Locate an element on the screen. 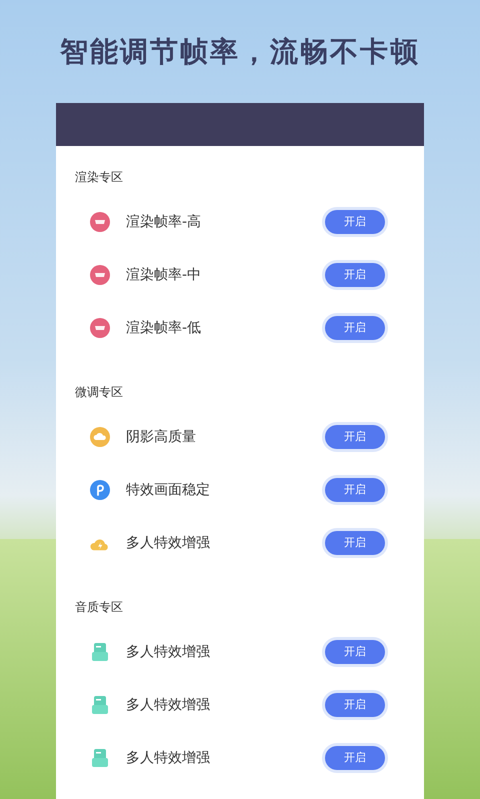 This screenshot has width=480, height=799. setting-label: 阴影高质量 is located at coordinates (161, 437).